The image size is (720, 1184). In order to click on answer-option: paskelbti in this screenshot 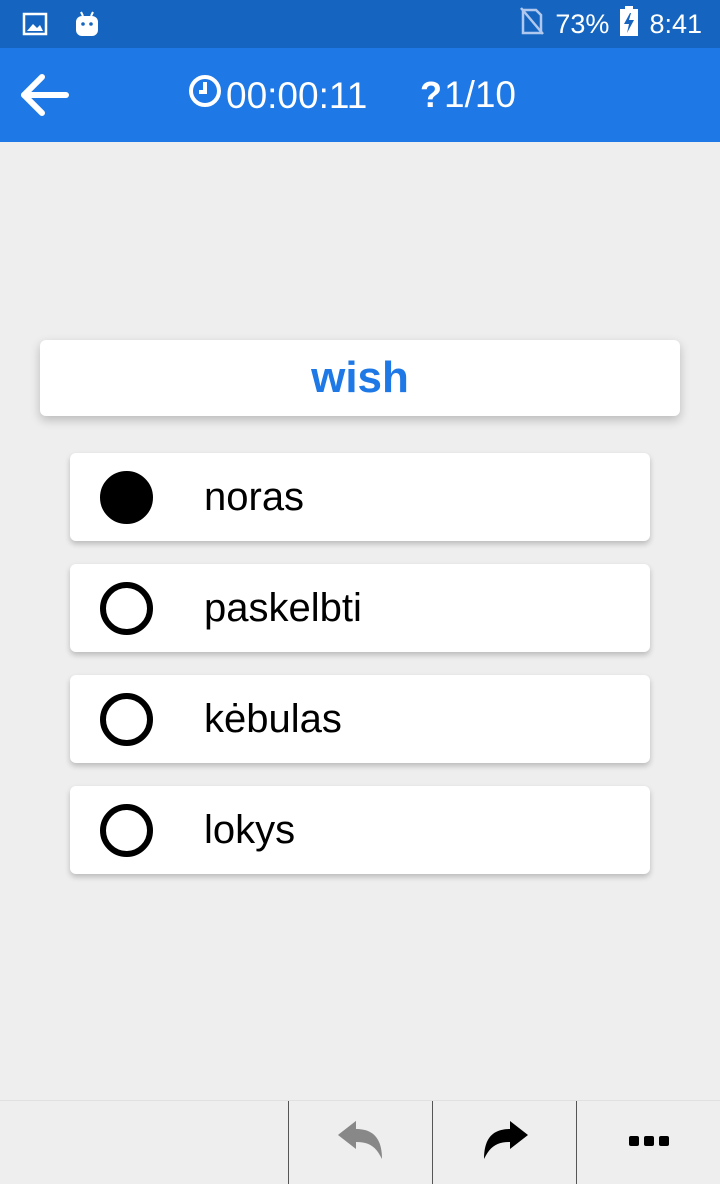, I will do `click(360, 608)`.